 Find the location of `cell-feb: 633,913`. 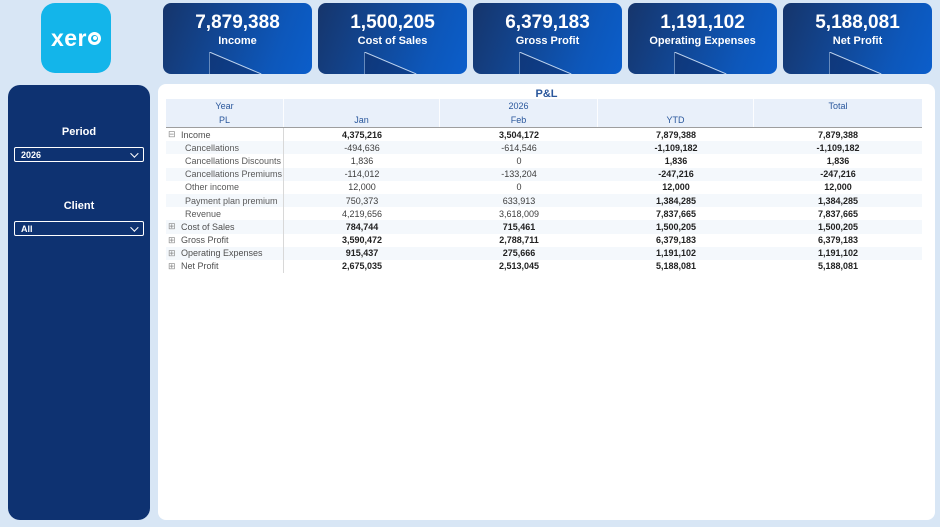

cell-feb: 633,913 is located at coordinates (519, 200).